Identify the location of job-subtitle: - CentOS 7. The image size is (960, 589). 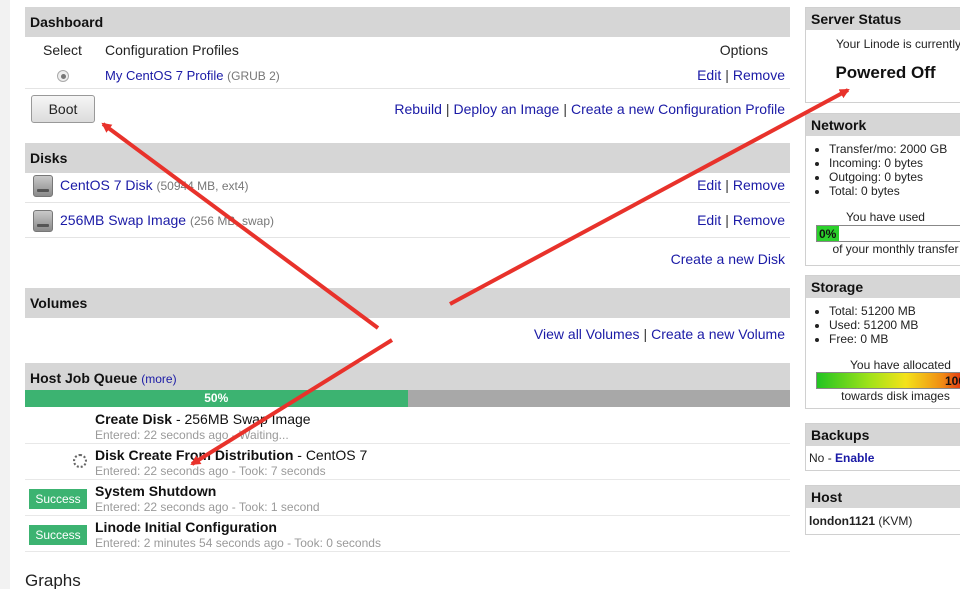
(332, 455).